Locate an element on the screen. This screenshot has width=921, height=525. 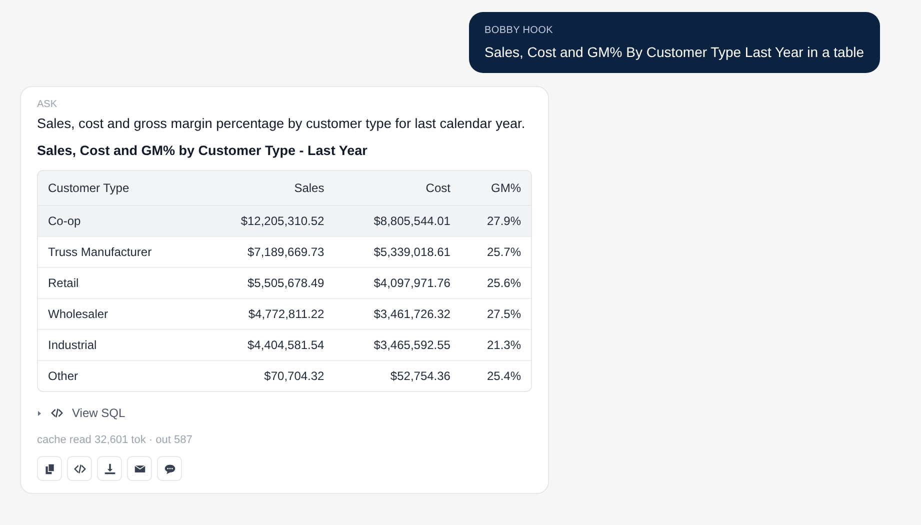
column-header: Customer Type is located at coordinates (119, 188).